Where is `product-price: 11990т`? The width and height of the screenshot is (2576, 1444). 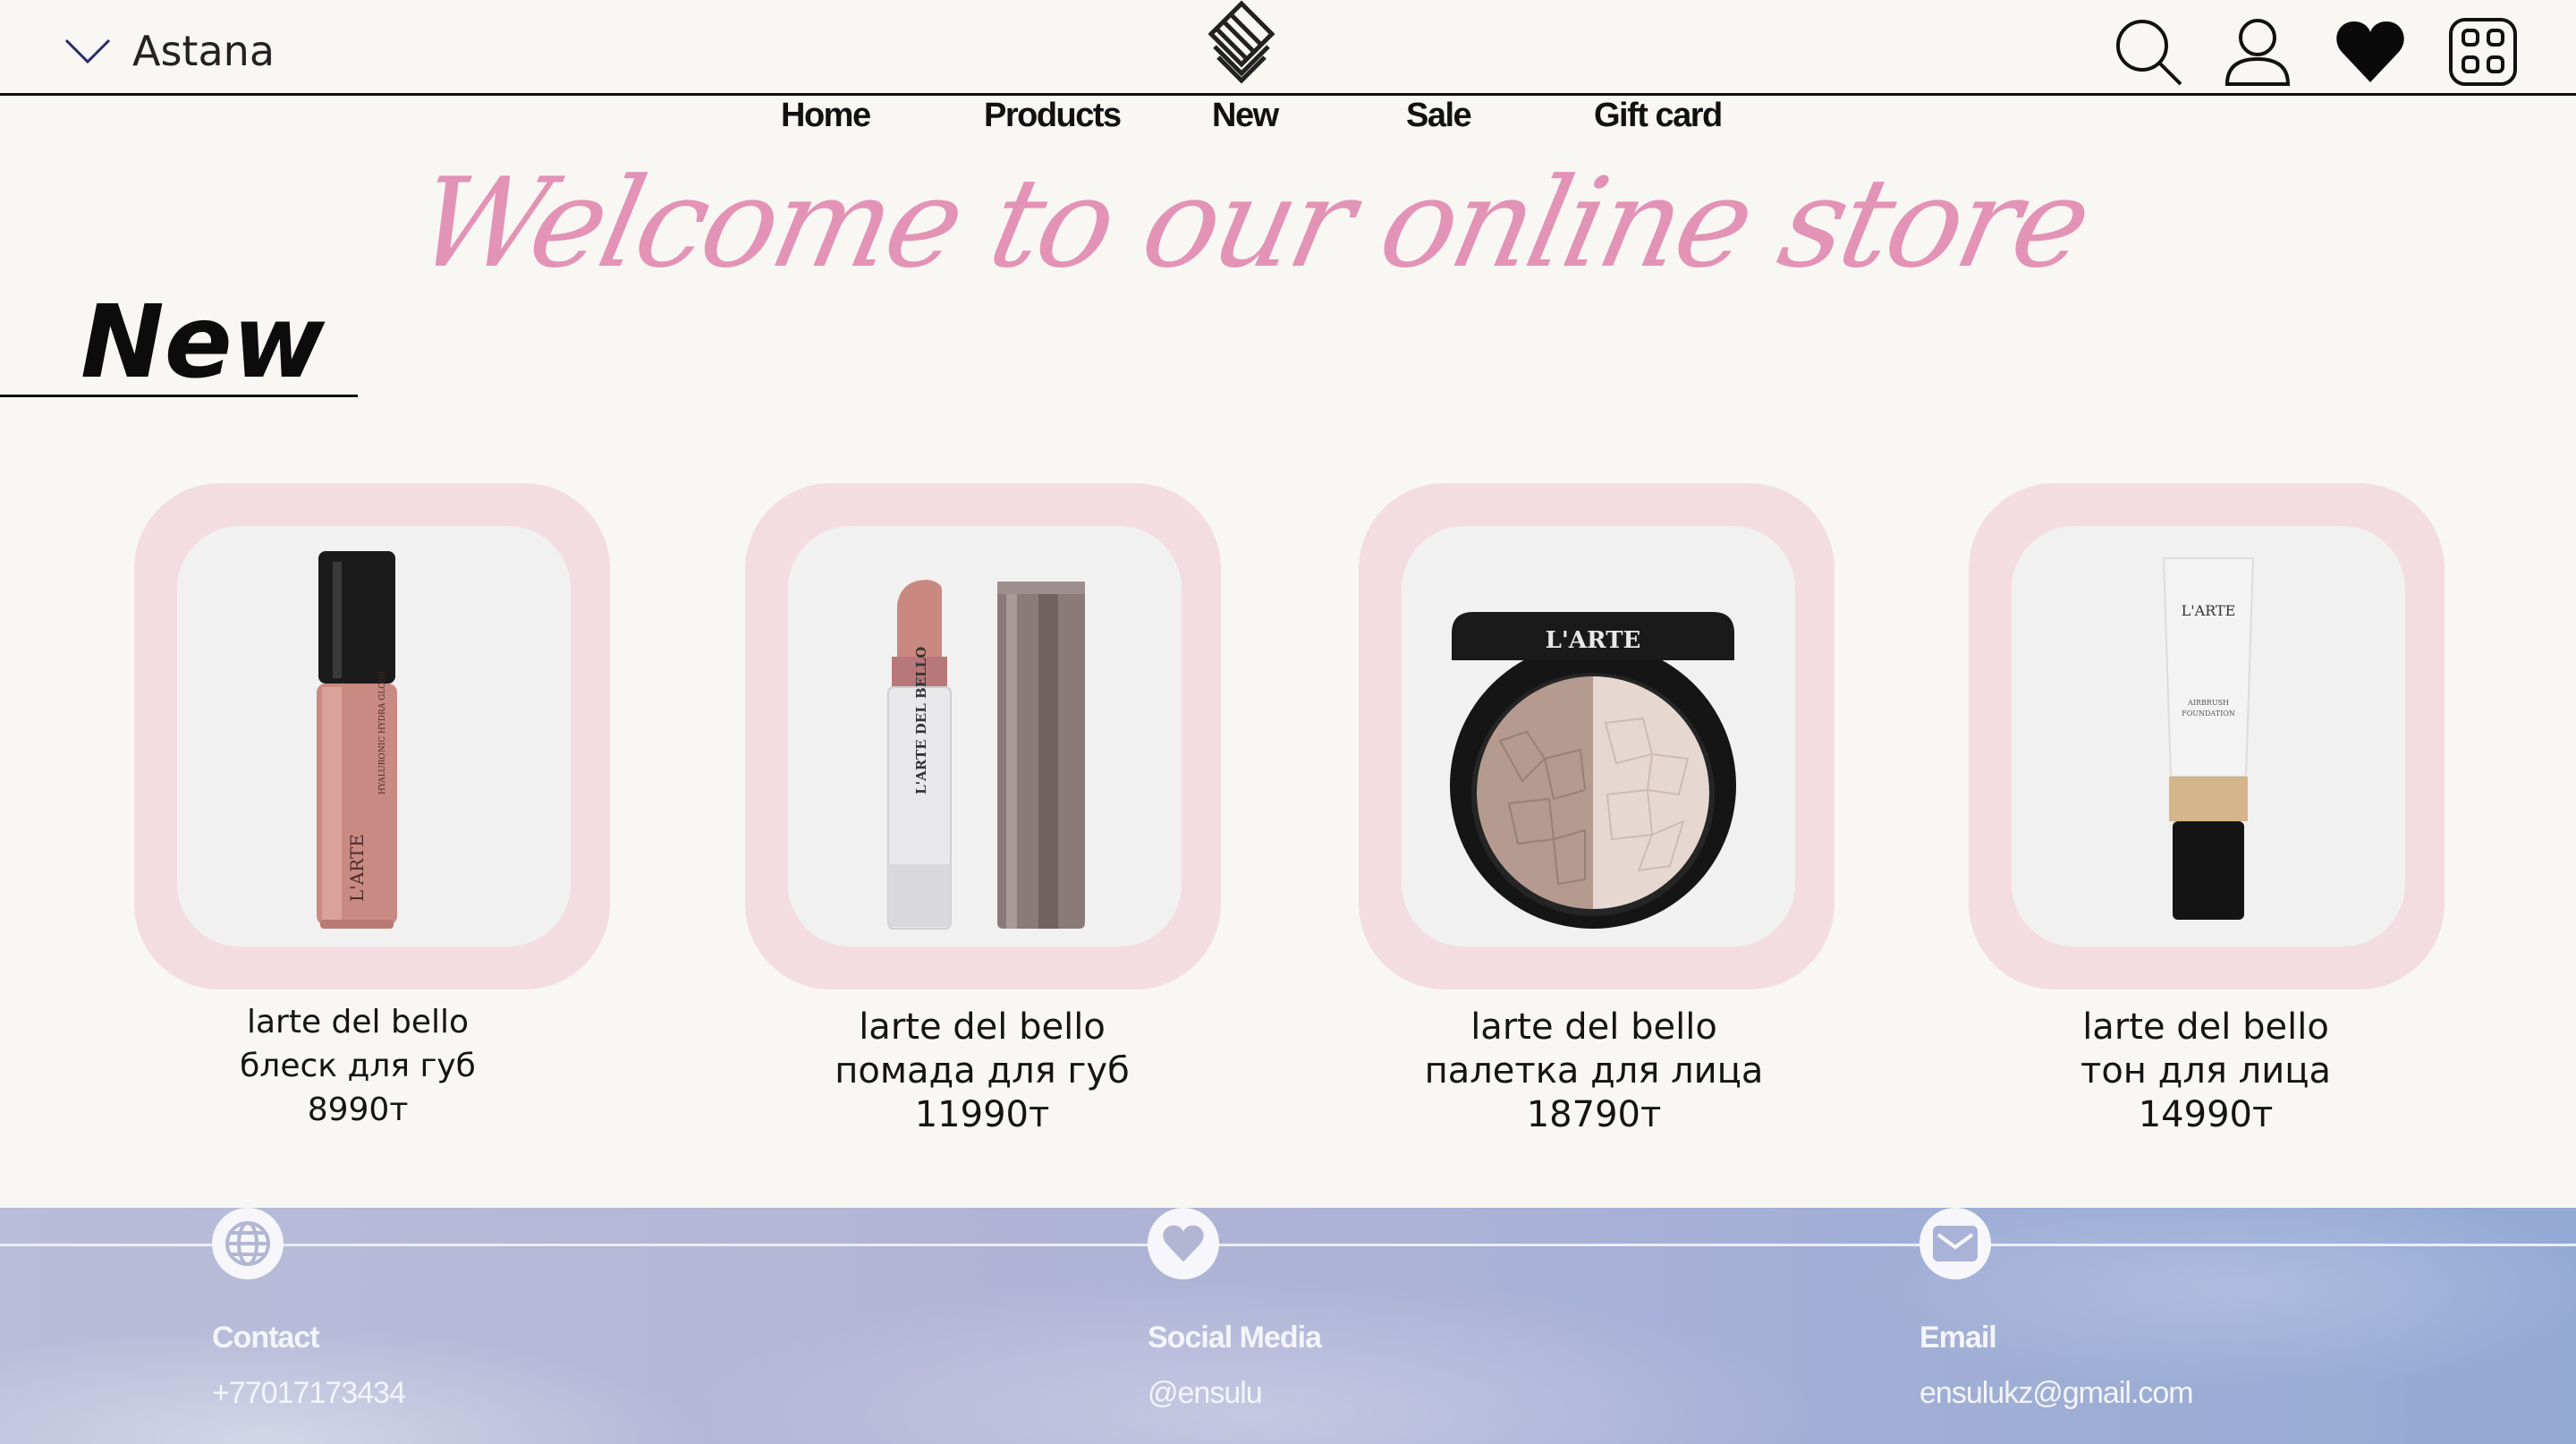 product-price: 11990т is located at coordinates (982, 1114).